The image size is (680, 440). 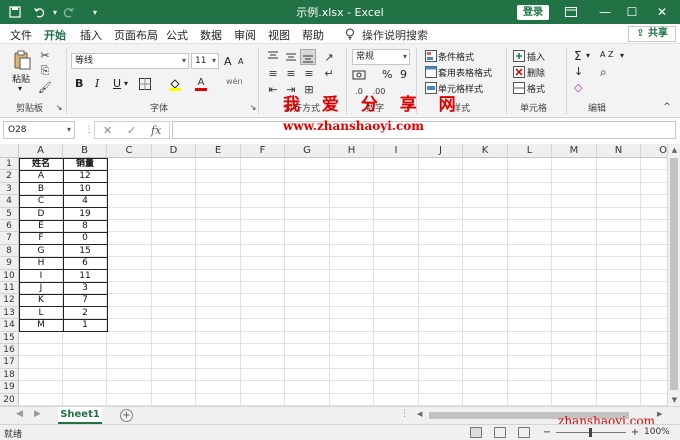 I want to click on vertical-scroll-thumb, so click(x=674, y=274).